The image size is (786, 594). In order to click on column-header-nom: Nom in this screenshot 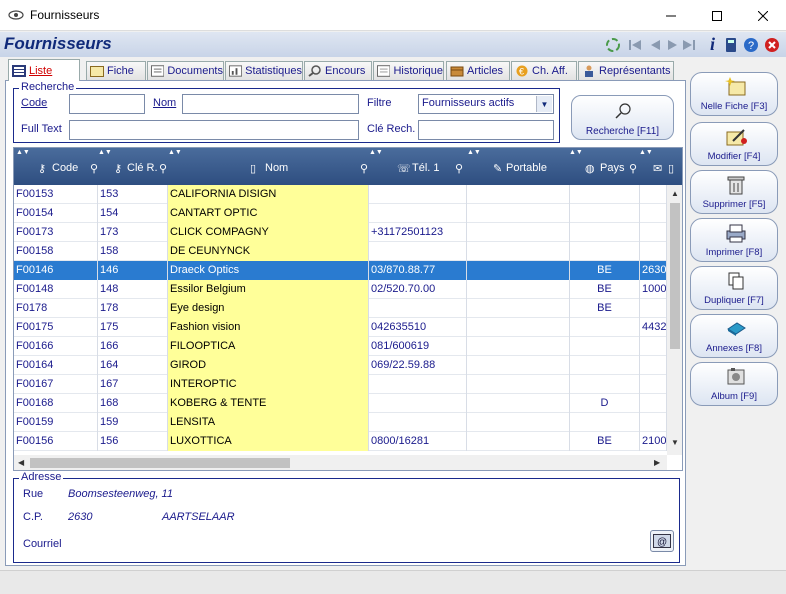, I will do `click(276, 168)`.